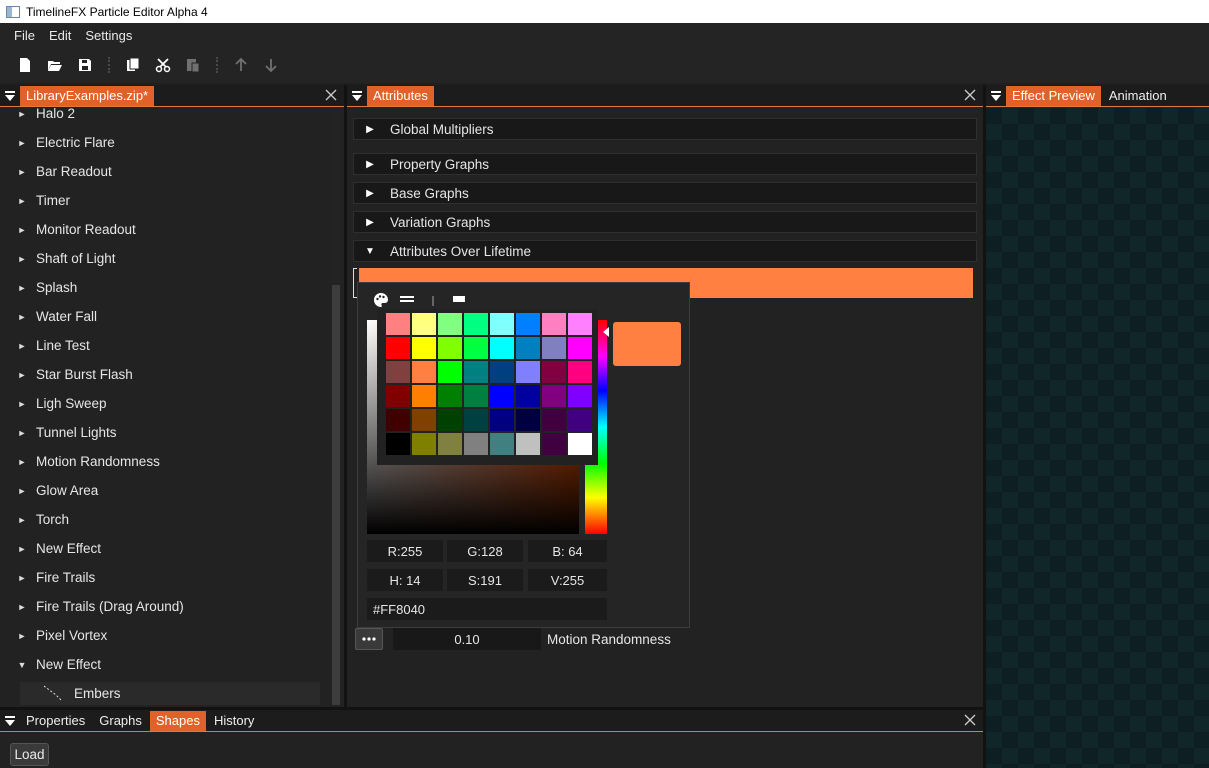  What do you see at coordinates (271, 65) in the screenshot?
I see `move-down-button` at bounding box center [271, 65].